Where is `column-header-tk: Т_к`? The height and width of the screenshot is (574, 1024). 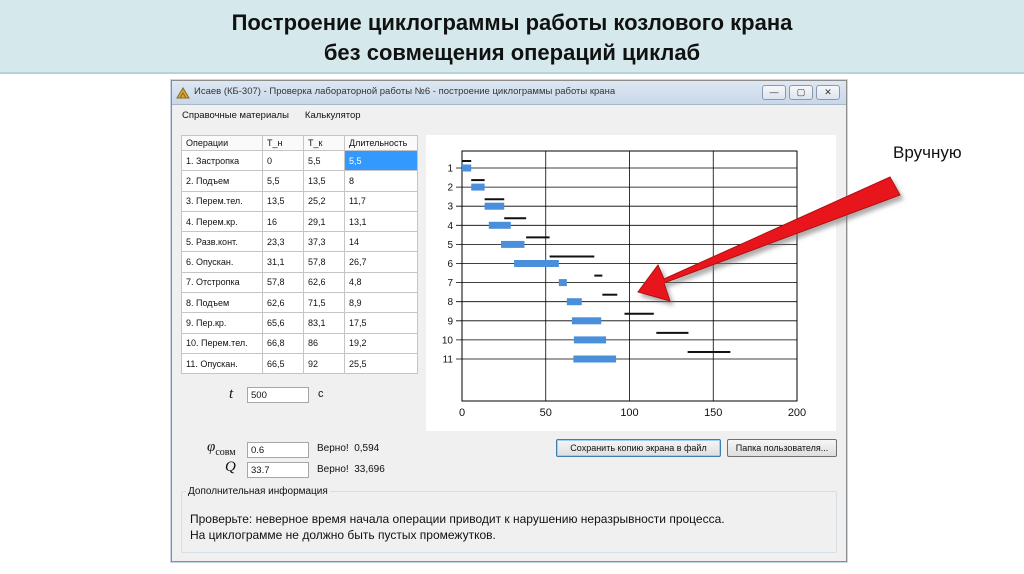
column-header-tk: Т_к is located at coordinates (324, 143).